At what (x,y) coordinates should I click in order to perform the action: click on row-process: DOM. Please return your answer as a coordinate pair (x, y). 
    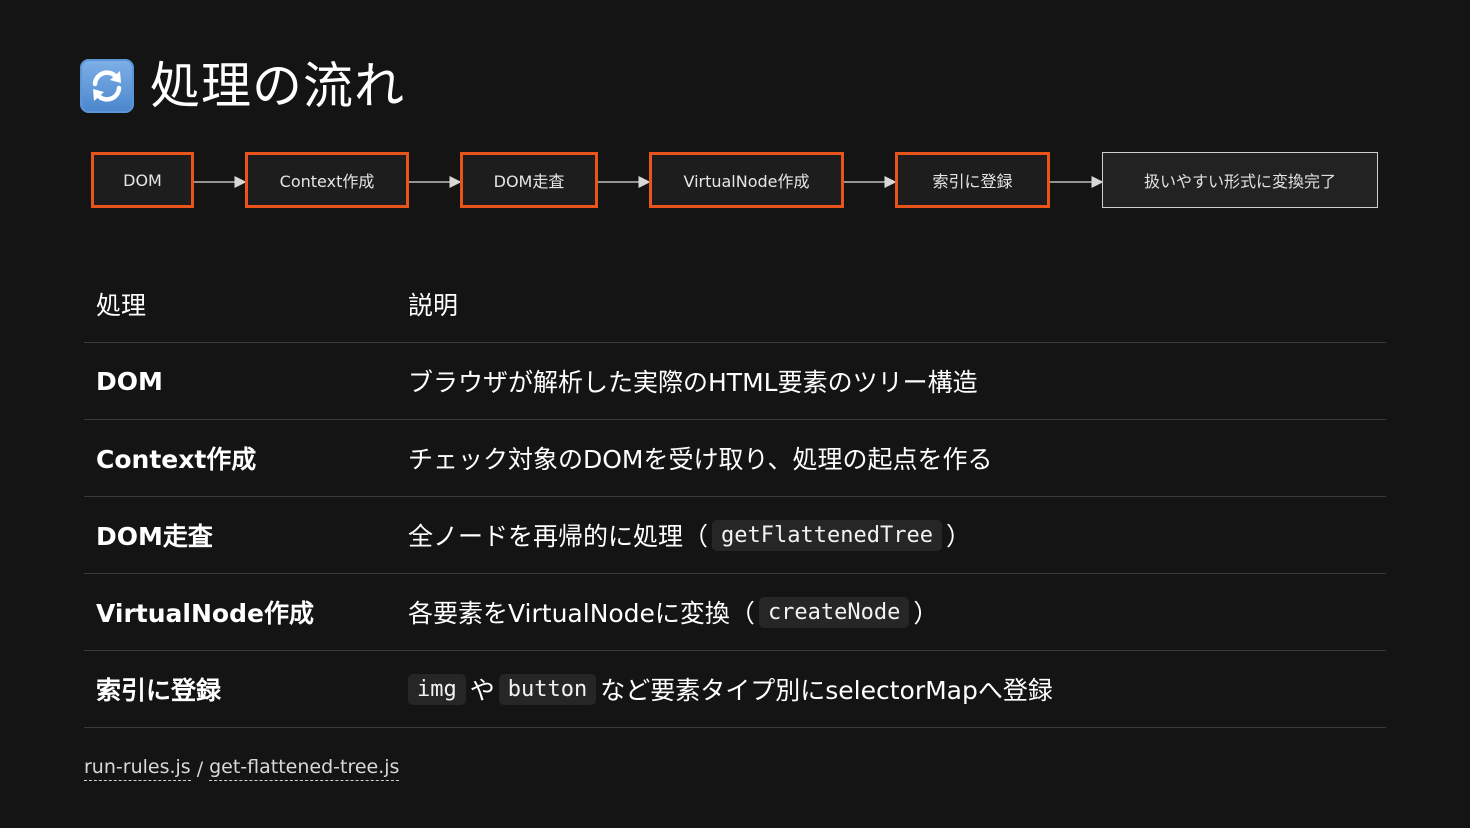
    Looking at the image, I should click on (129, 381).